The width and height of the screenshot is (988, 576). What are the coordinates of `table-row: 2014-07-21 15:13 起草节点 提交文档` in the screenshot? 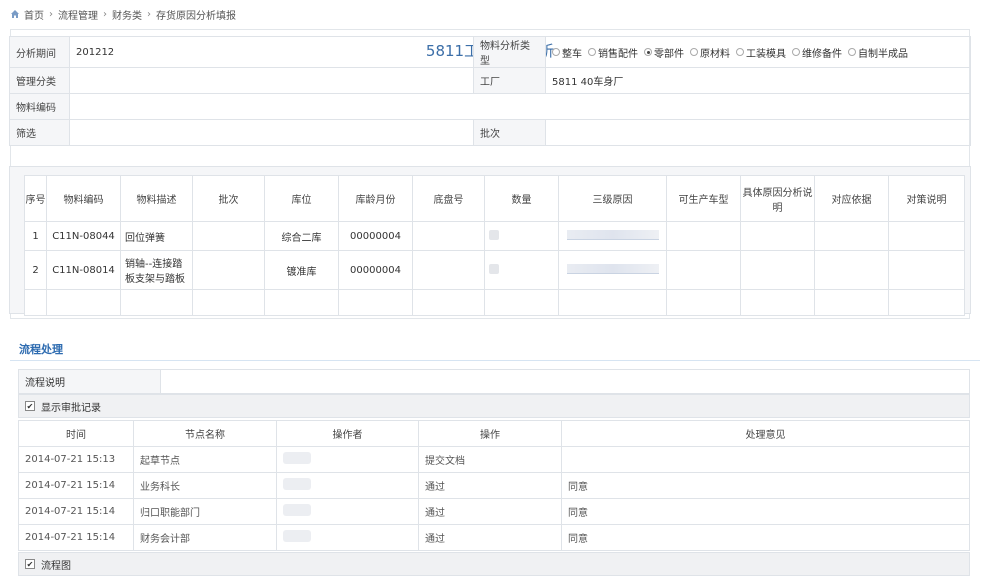 It's located at (494, 459).